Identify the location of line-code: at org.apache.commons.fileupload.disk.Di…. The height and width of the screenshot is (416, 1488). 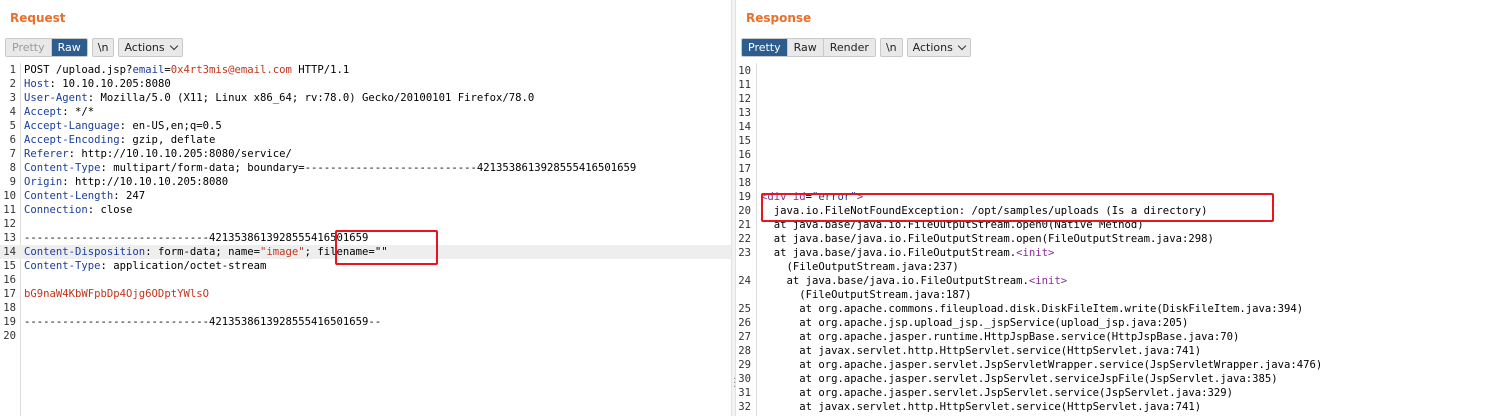
(1032, 309).